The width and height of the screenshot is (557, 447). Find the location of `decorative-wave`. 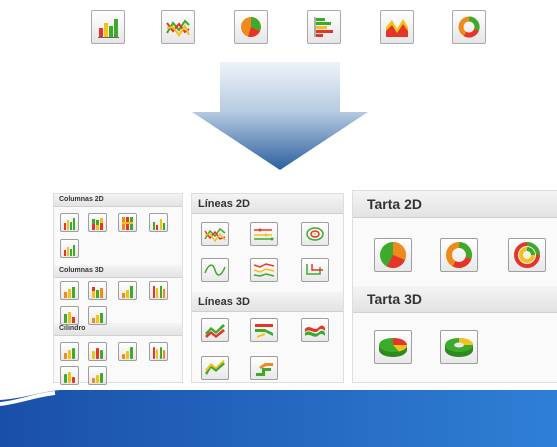

decorative-wave is located at coordinates (278, 418).